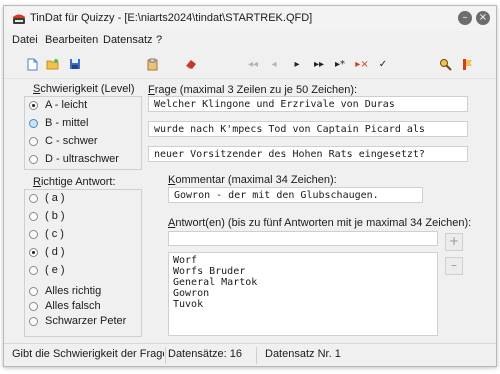 The image size is (500, 374). I want to click on remove-answer-button: –, so click(454, 266).